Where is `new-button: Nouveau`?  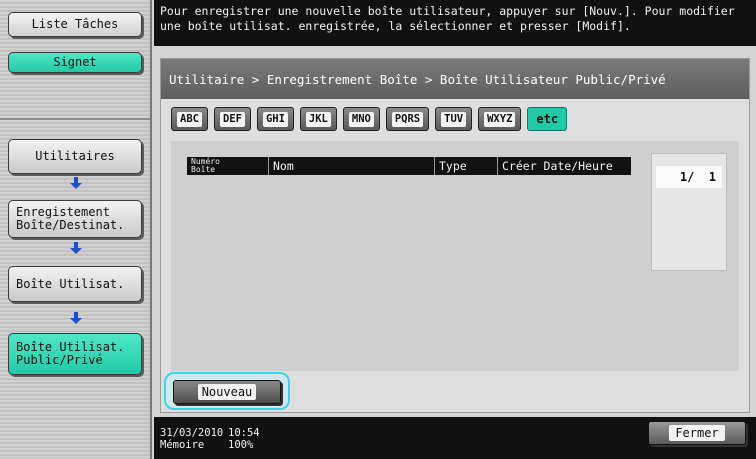
new-button: Nouveau is located at coordinates (227, 392).